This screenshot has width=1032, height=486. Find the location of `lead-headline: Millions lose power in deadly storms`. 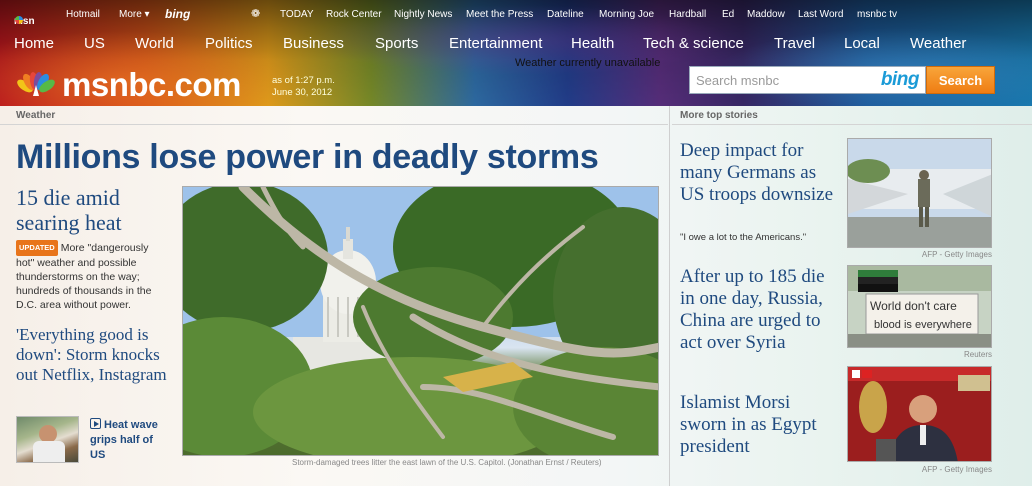

lead-headline: Millions lose power in deadly storms is located at coordinates (307, 157).